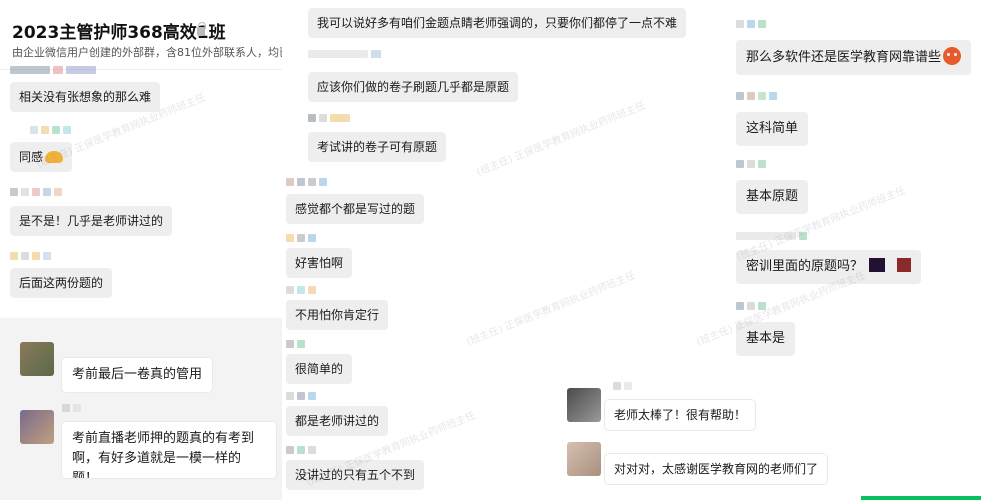 Image resolution: width=981 pixels, height=500 pixels. I want to click on message-bubble: 都是老师讲过的, so click(337, 421).